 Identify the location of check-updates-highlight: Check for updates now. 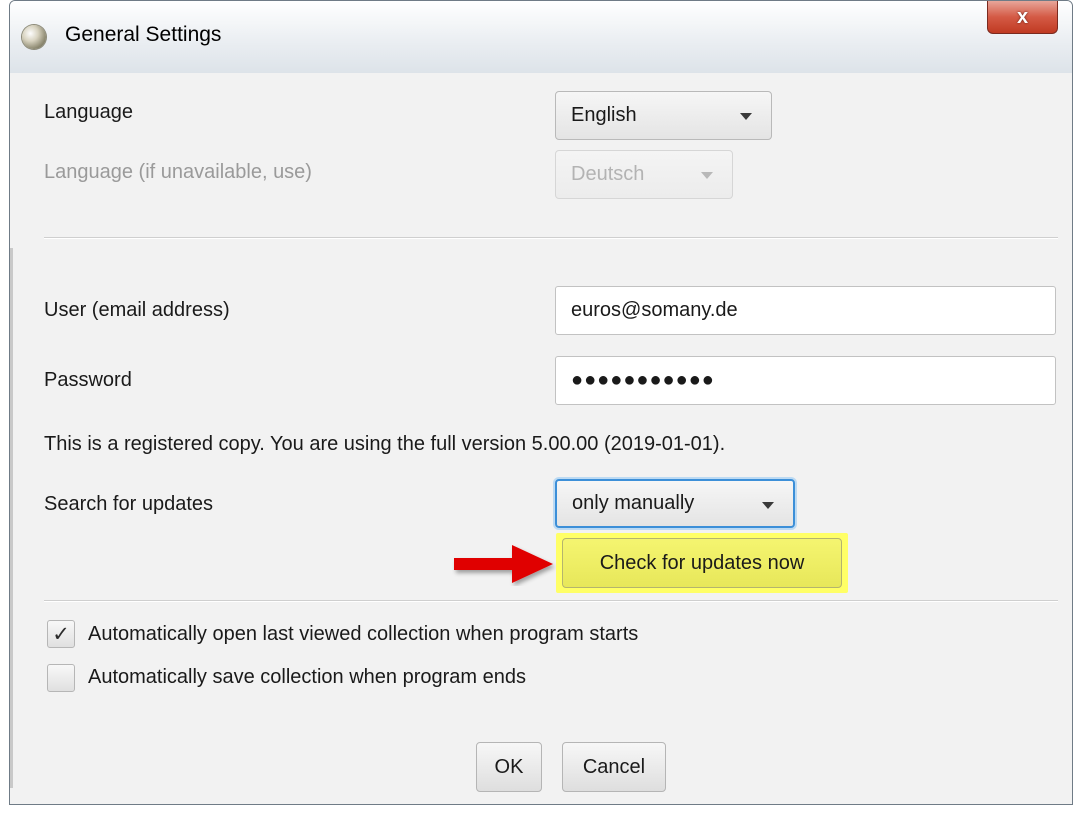
(702, 563).